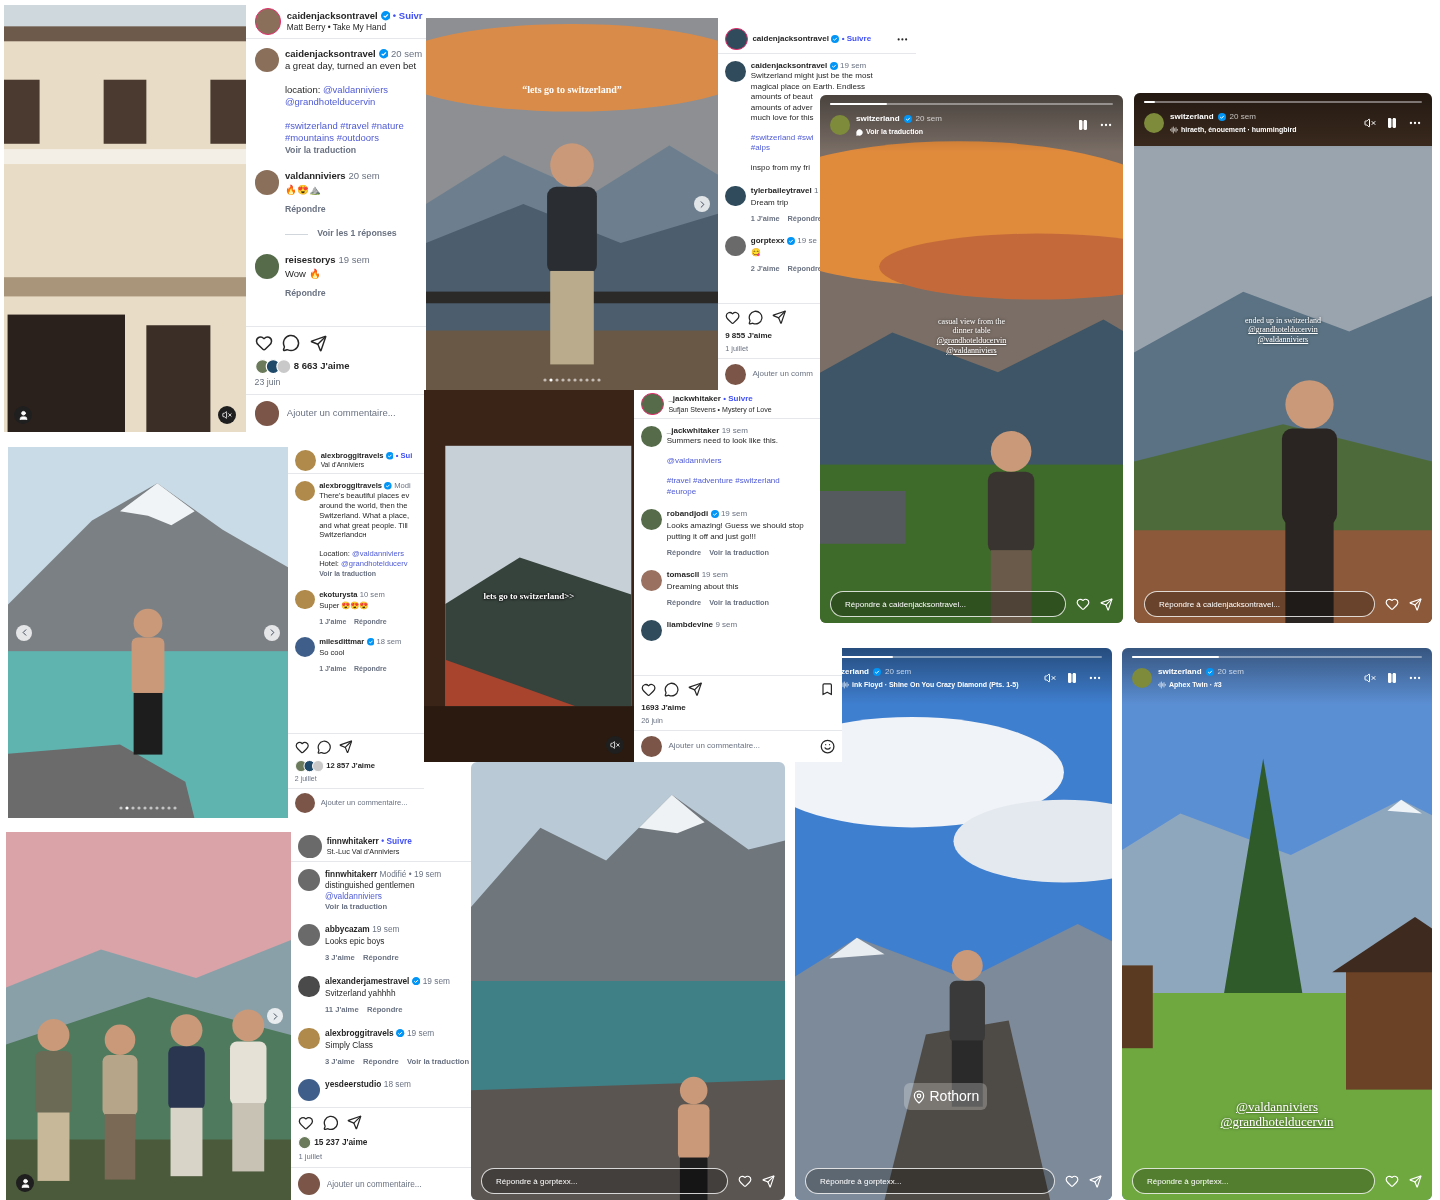  What do you see at coordinates (1050, 678) in the screenshot?
I see `mute-icon` at bounding box center [1050, 678].